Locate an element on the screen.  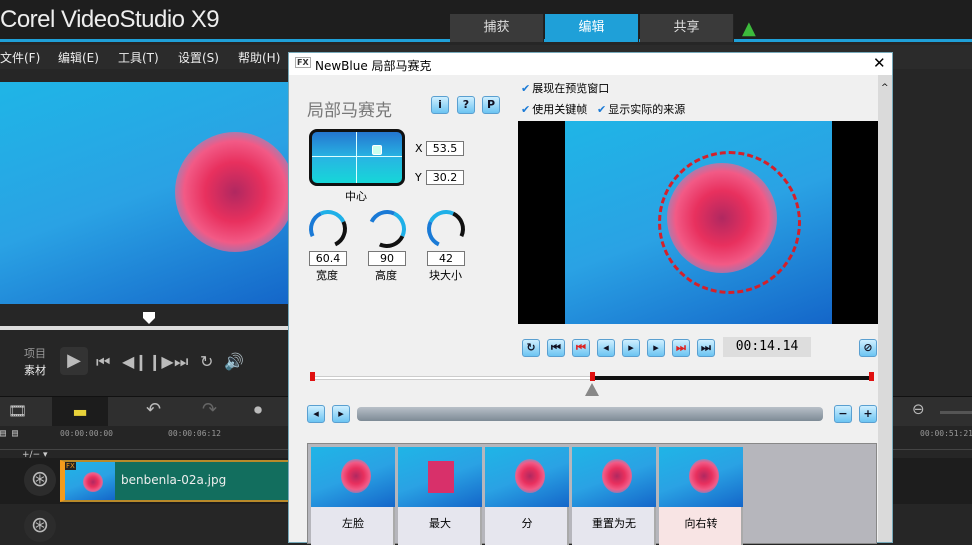
x-input: 53.5 is located at coordinates (445, 148).